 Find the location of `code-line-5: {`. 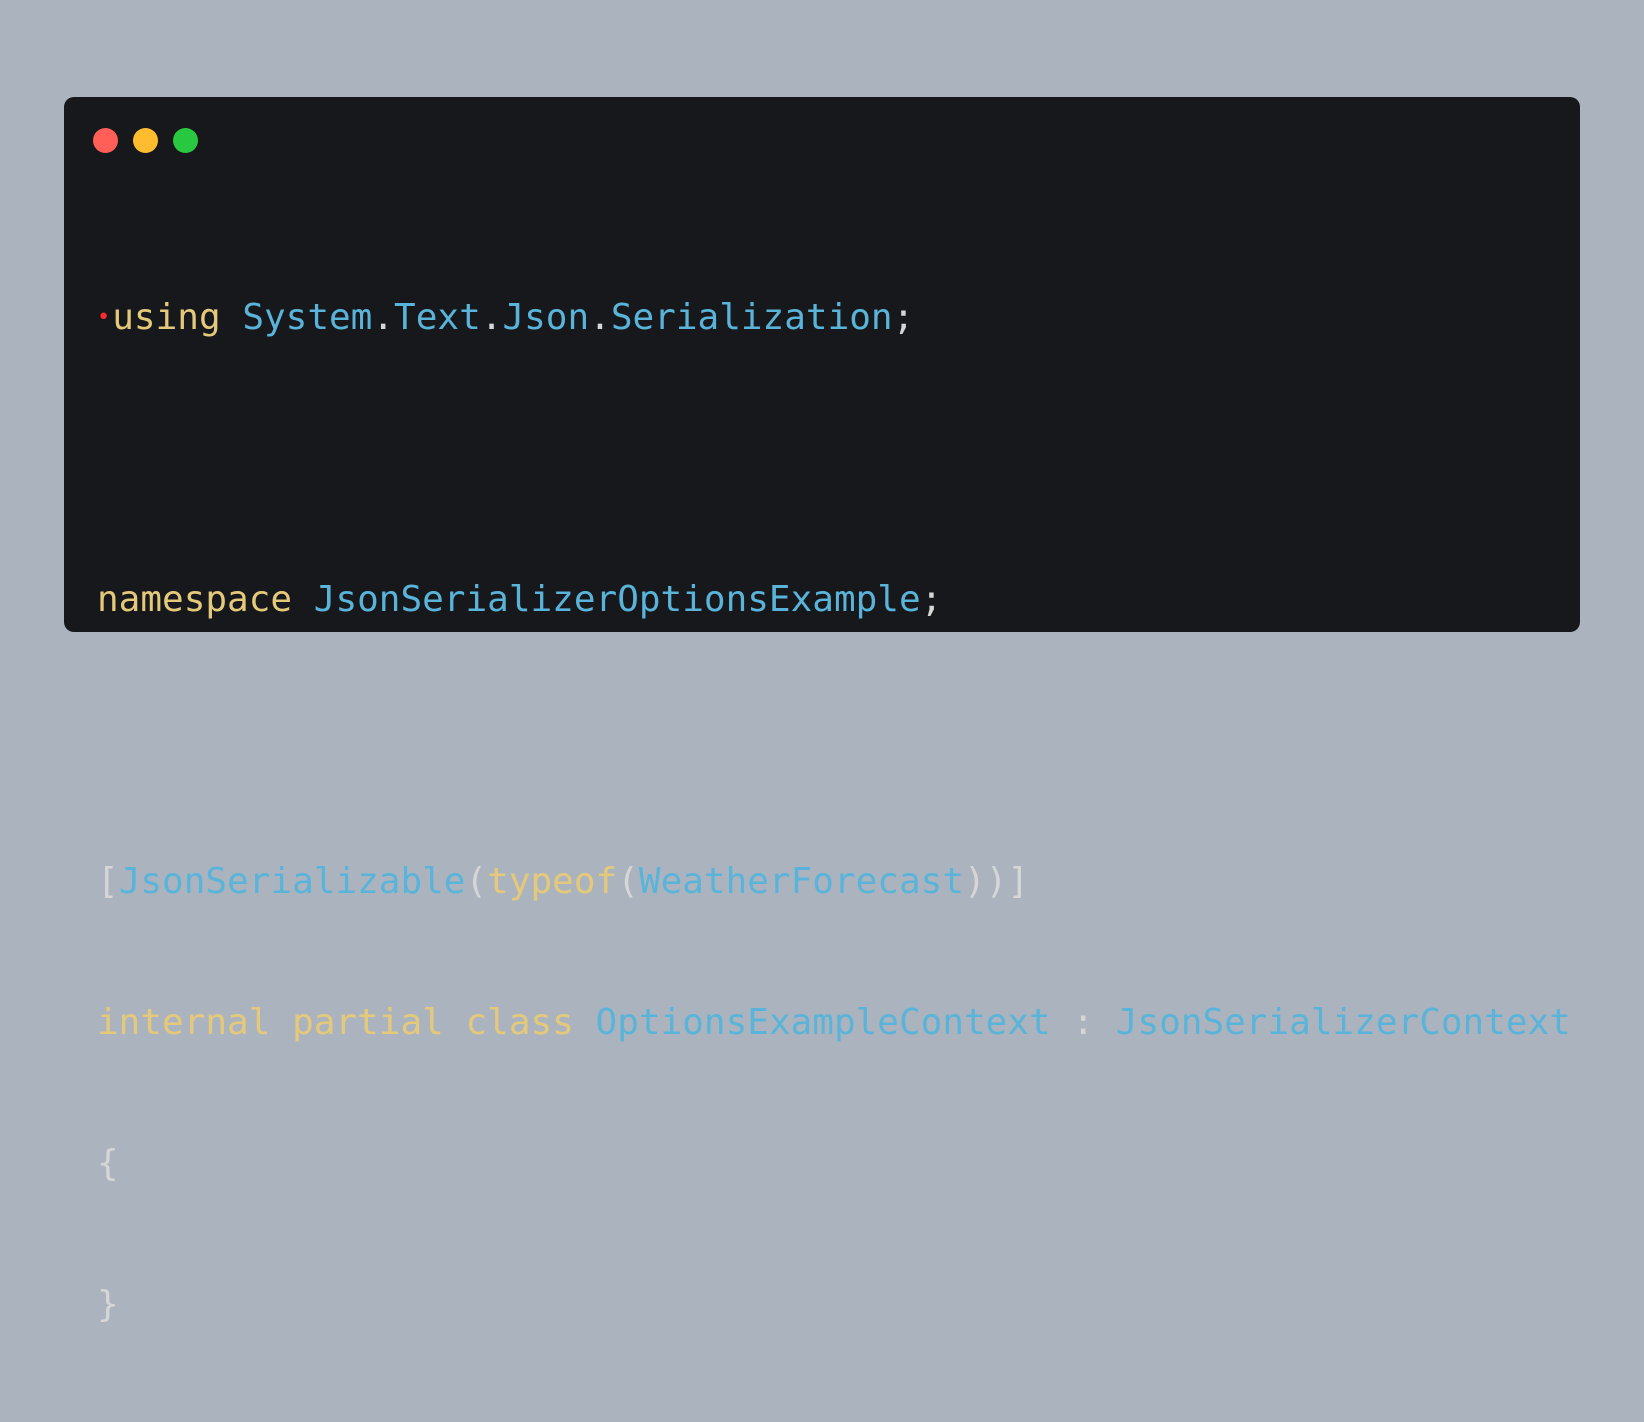

code-line-5: { is located at coordinates (834, 1163).